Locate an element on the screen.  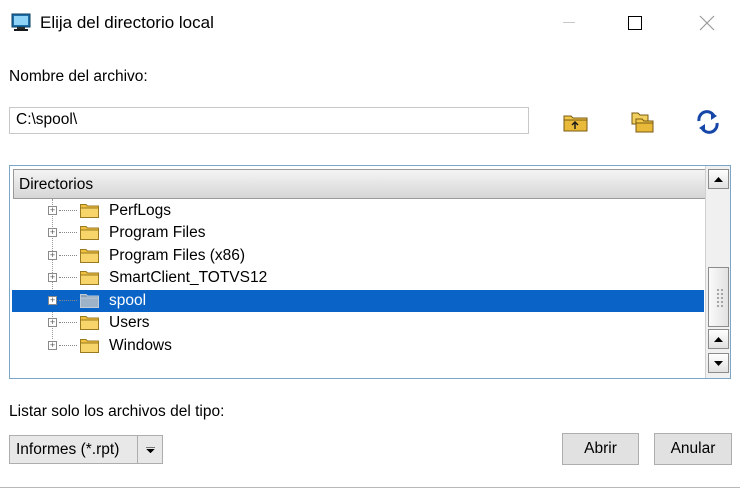
scroll-down-button is located at coordinates (718, 363).